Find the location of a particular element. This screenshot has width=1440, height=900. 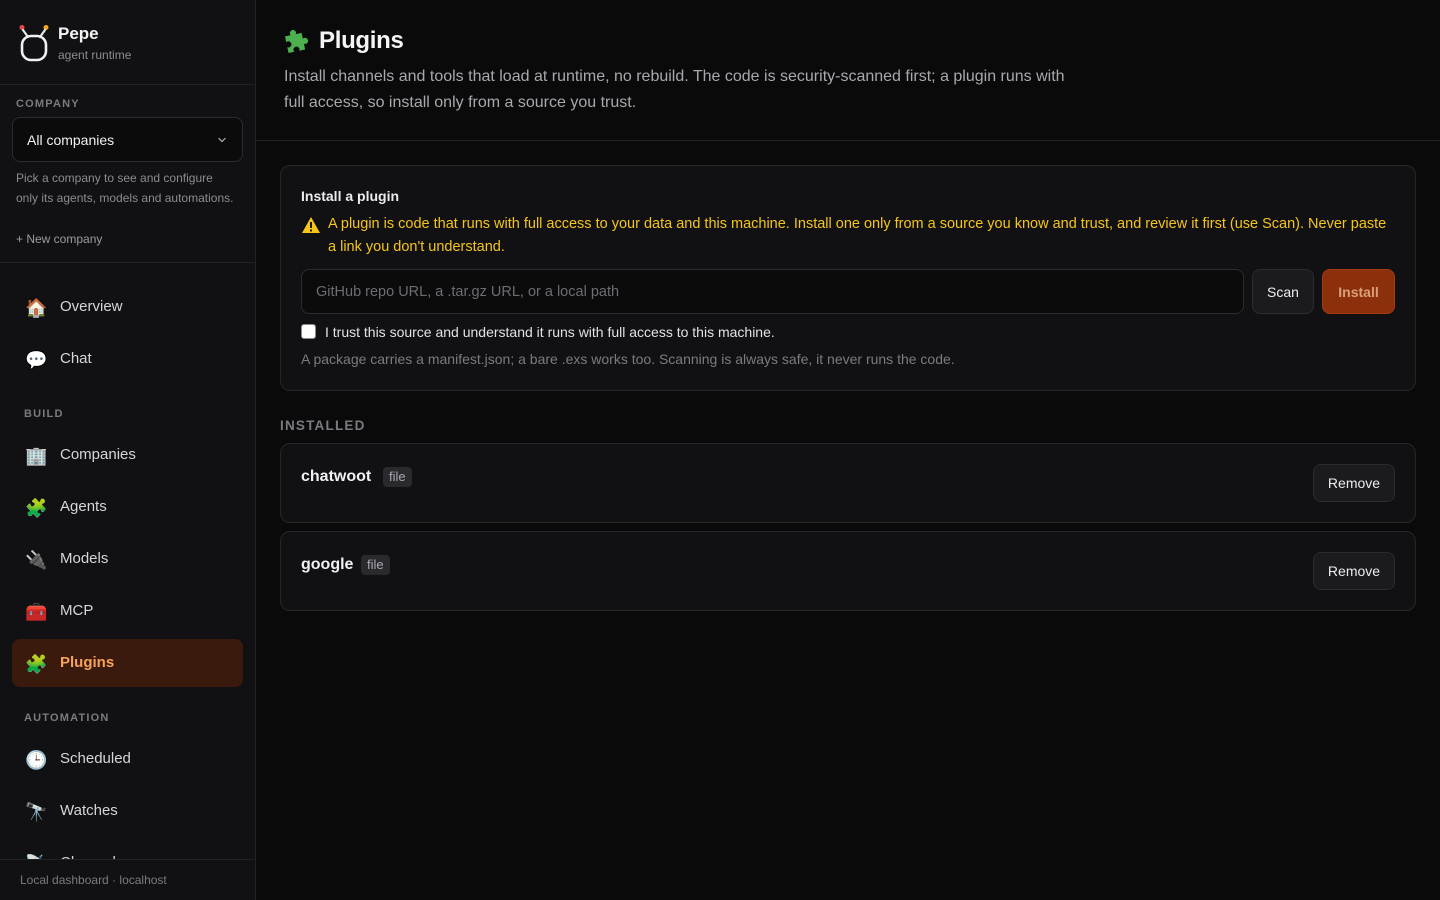

company-select: All companies is located at coordinates (127, 139).